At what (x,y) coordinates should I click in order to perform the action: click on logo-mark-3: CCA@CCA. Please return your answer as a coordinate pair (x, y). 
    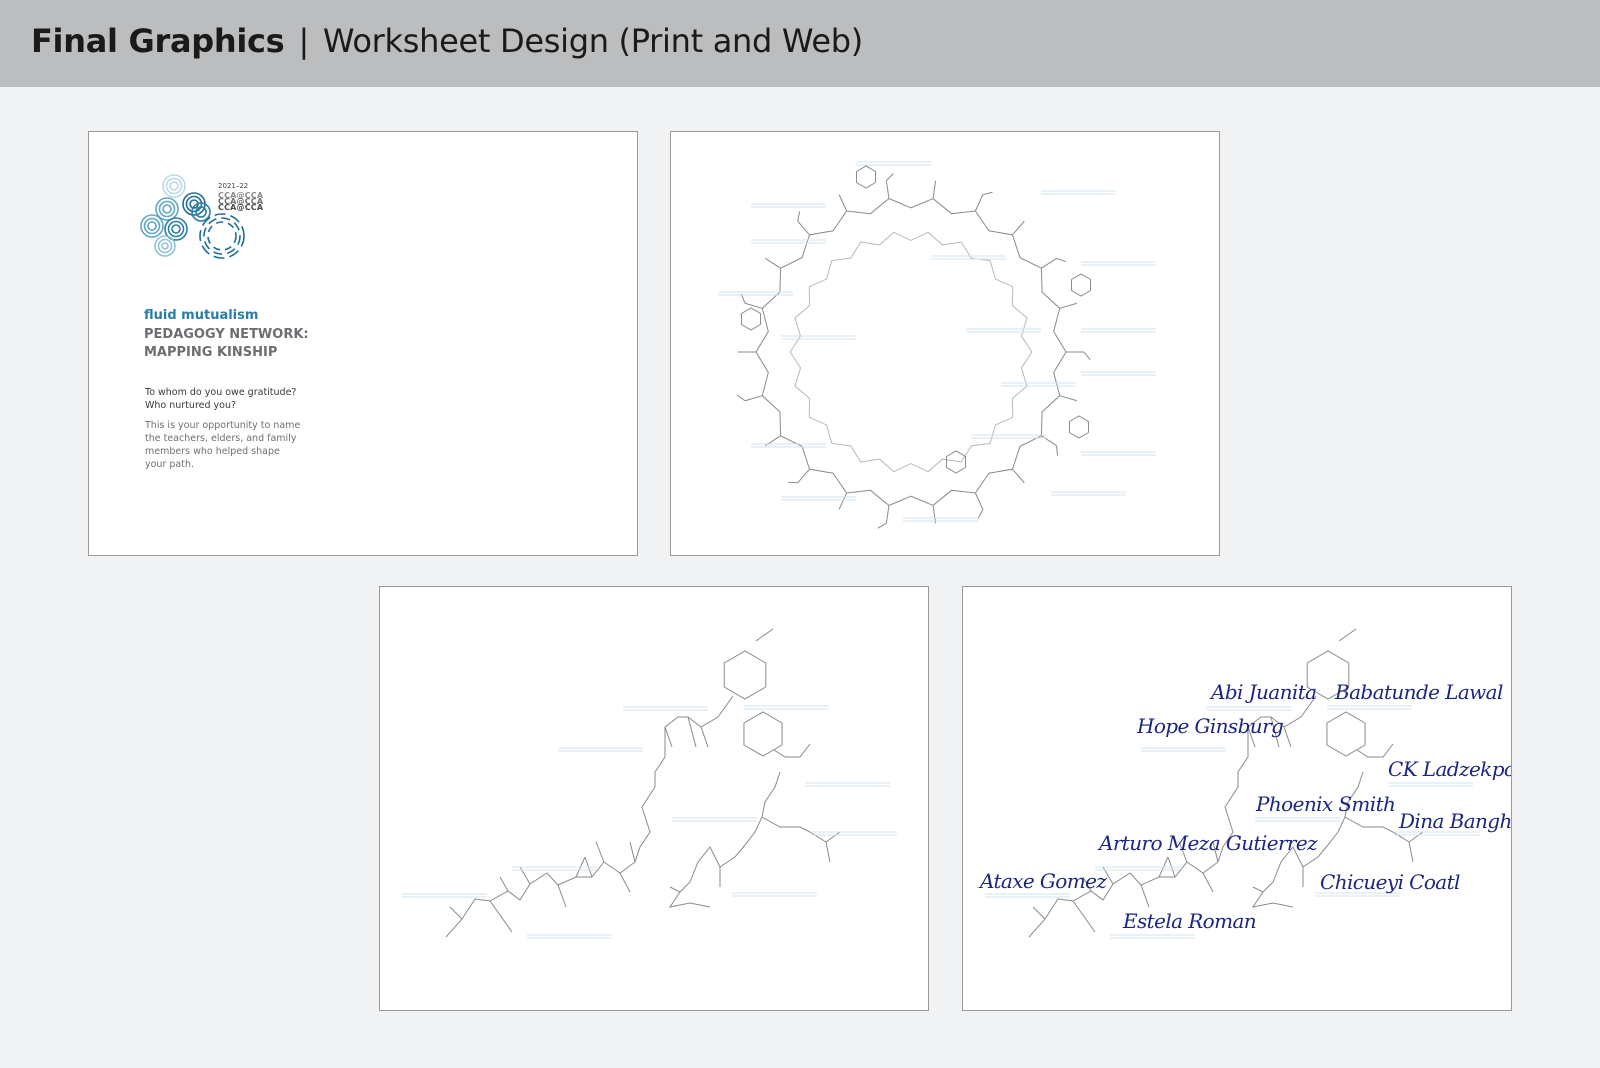
    Looking at the image, I should click on (241, 207).